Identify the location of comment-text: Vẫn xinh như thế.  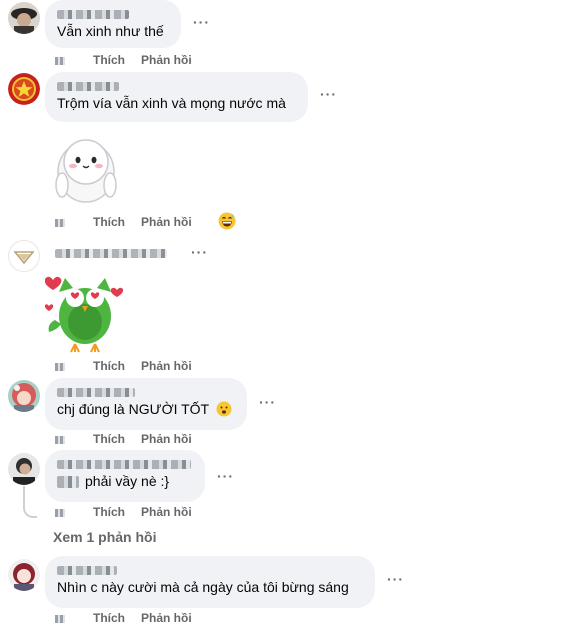
(110, 31).